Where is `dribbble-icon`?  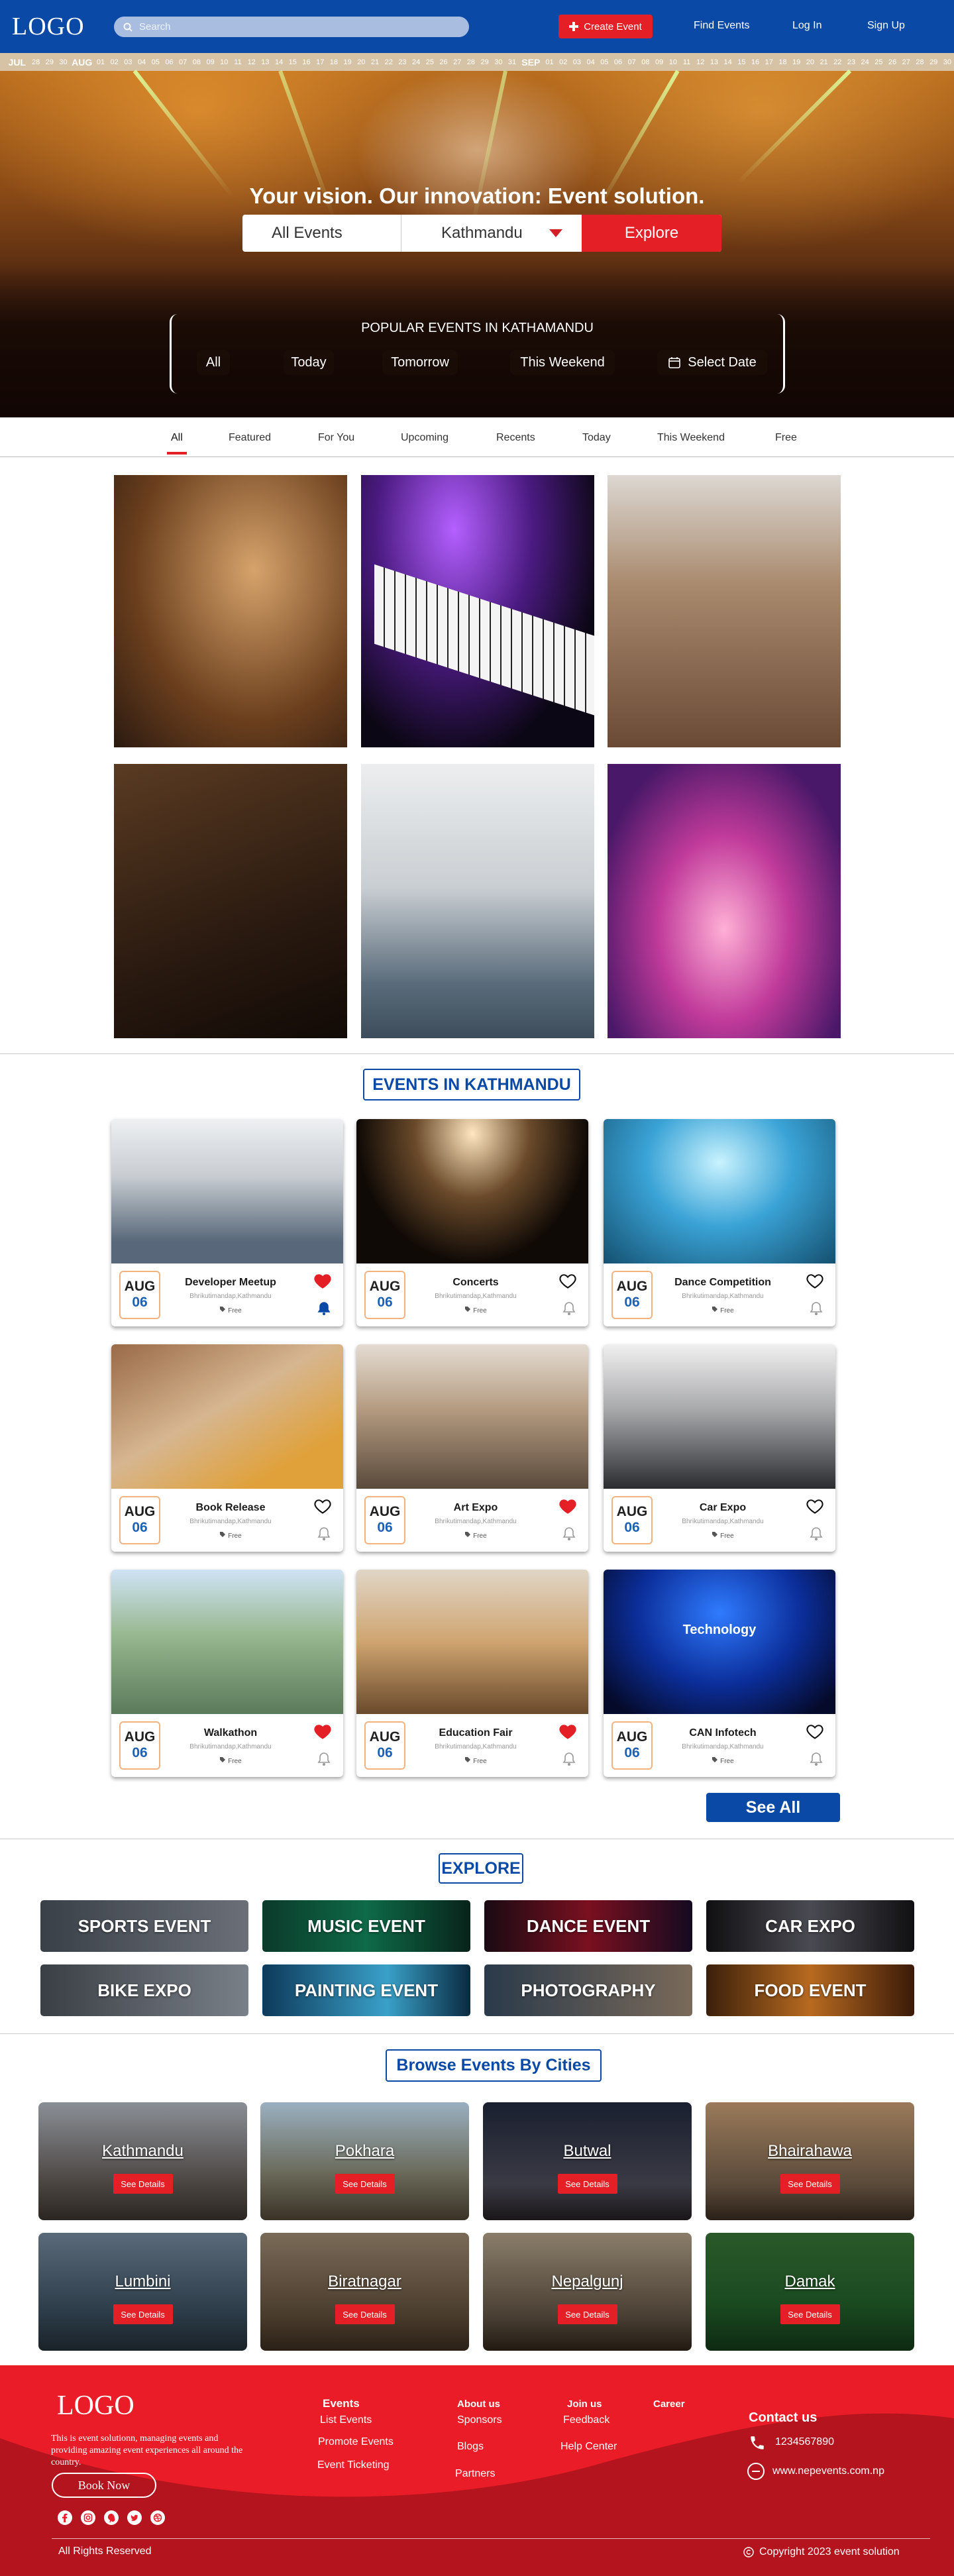 dribbble-icon is located at coordinates (158, 2518).